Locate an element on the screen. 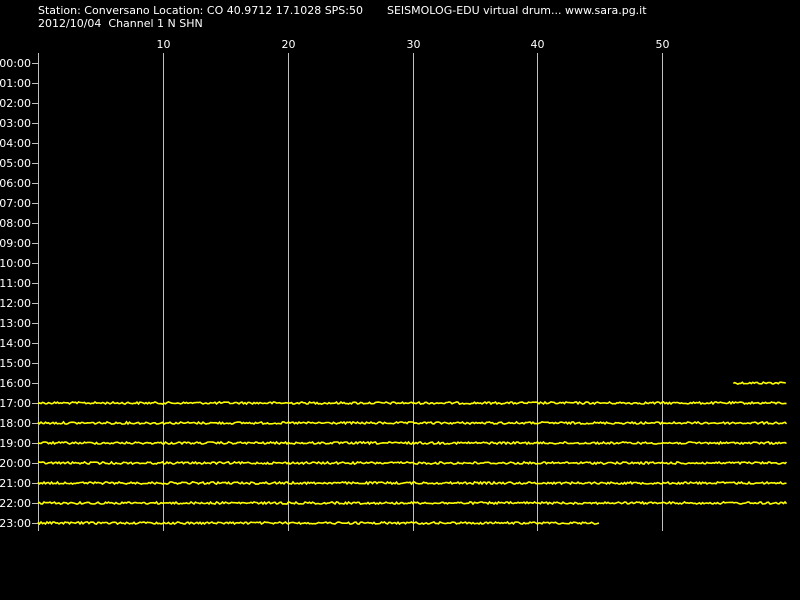 The width and height of the screenshot is (800, 600). y-tick-label: 02:00 is located at coordinates (15, 103).